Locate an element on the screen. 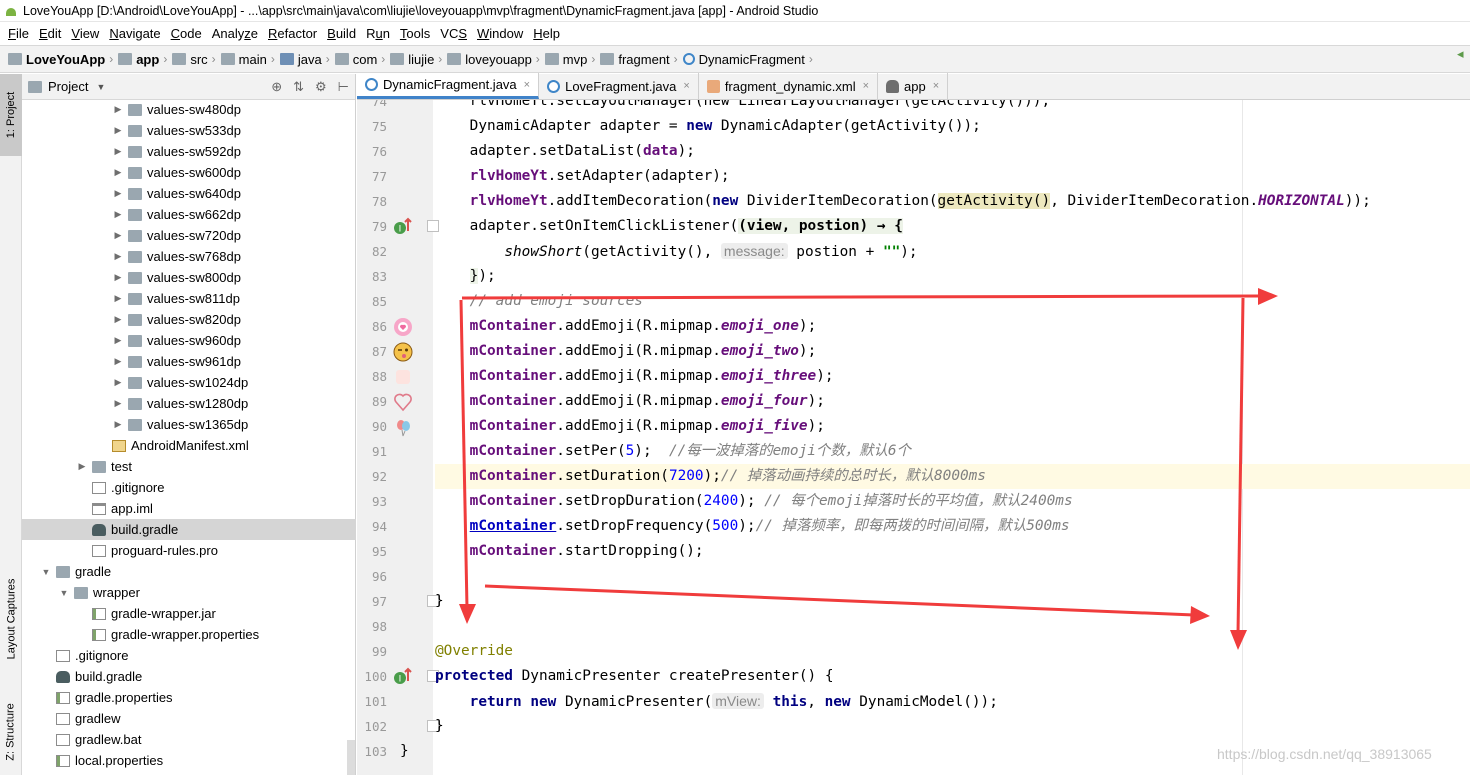 Image resolution: width=1470 pixels, height=775 pixels. breadcrumb-item: com › is located at coordinates (362, 59).